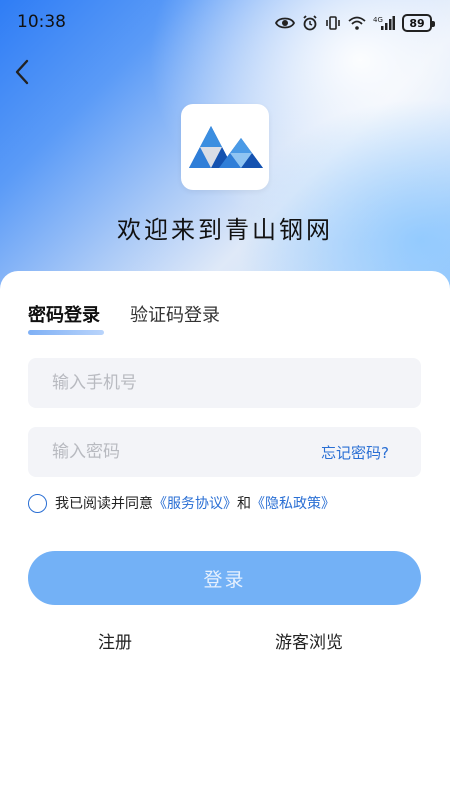 This screenshot has height=800, width=450. I want to click on agreement-checkbox, so click(37, 503).